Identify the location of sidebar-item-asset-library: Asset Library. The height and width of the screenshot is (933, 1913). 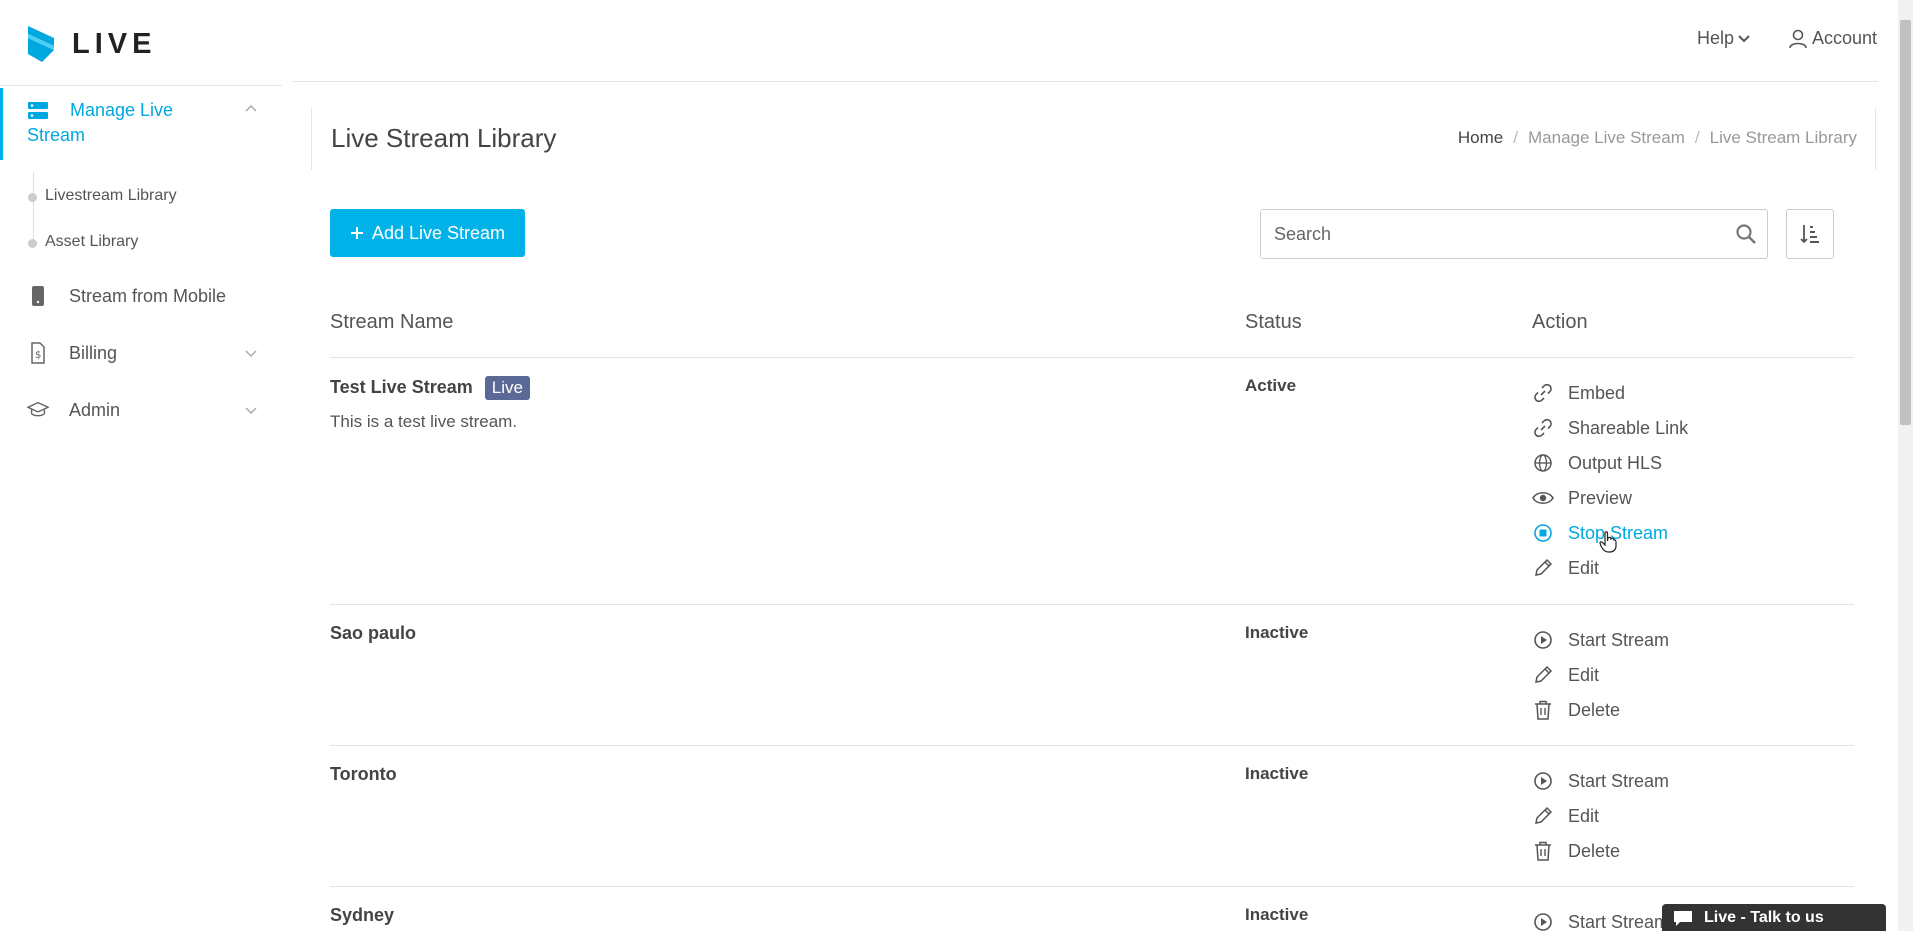
(91, 242).